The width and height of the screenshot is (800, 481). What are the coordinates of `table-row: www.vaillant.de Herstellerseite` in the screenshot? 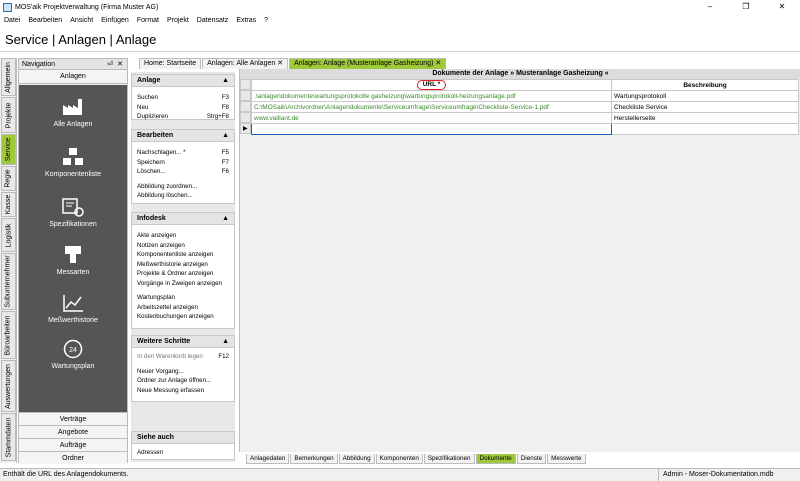 It's located at (525, 118).